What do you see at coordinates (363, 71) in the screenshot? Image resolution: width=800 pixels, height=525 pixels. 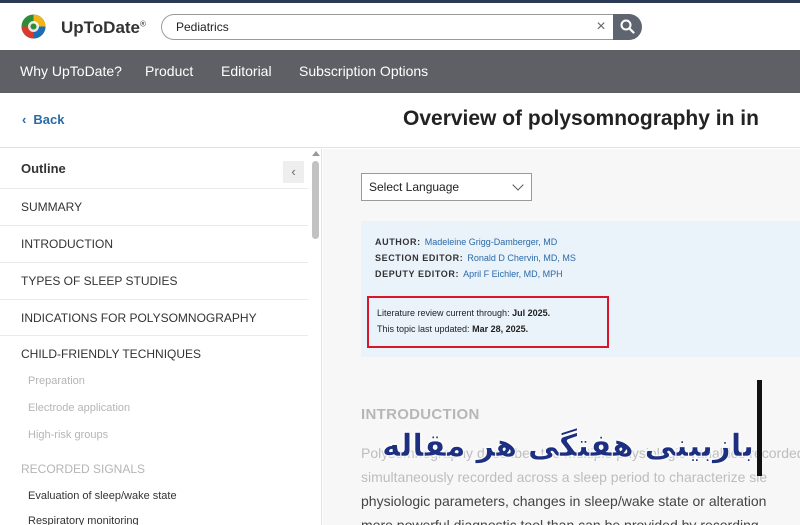 I see `nav-subscription-options: Subscription Options` at bounding box center [363, 71].